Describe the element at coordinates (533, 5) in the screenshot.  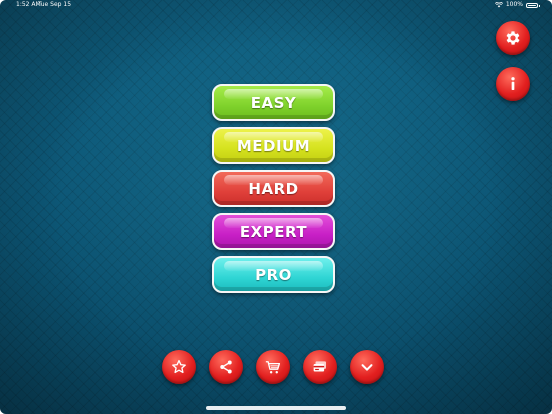
I see `battery-icon` at that location.